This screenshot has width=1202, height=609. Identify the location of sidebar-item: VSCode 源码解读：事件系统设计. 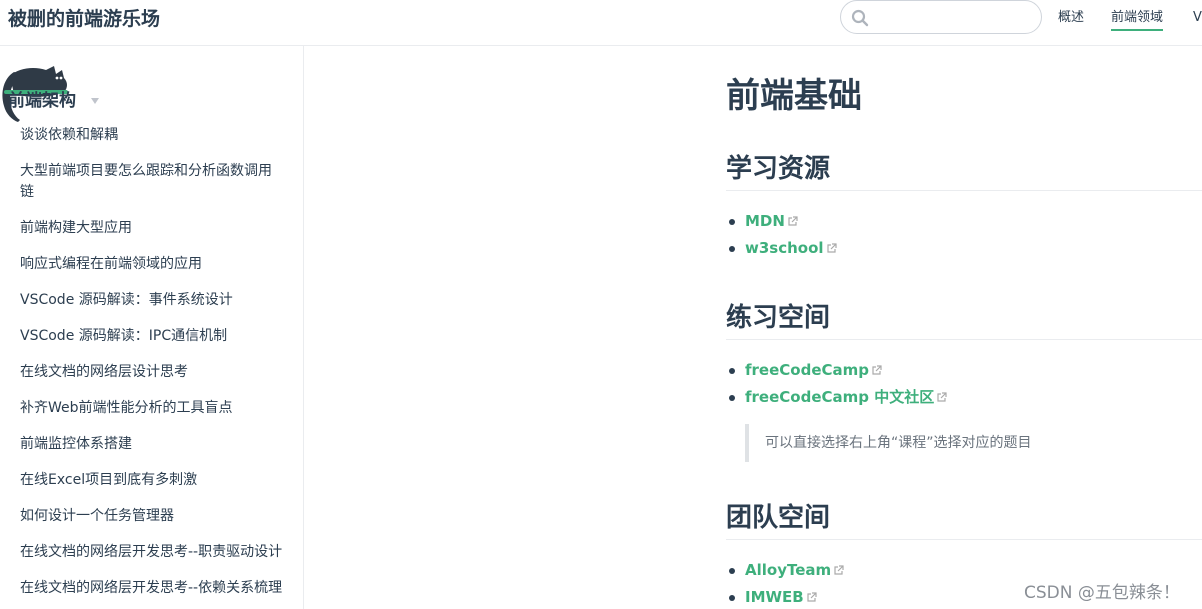
(151, 300).